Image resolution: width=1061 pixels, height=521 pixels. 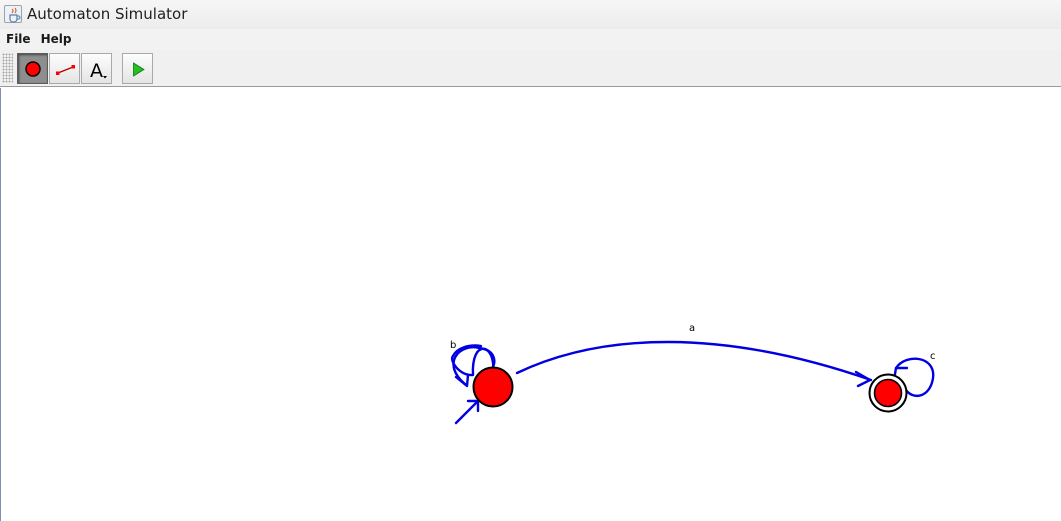 What do you see at coordinates (933, 356) in the screenshot?
I see `transition-label-c: c` at bounding box center [933, 356].